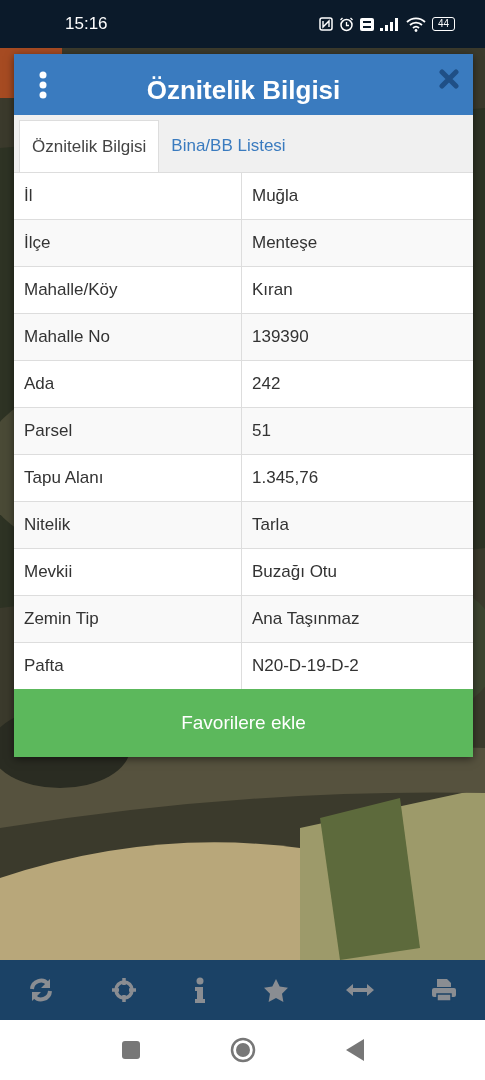  What do you see at coordinates (443, 24) in the screenshot?
I see `battery-indicator: 44` at bounding box center [443, 24].